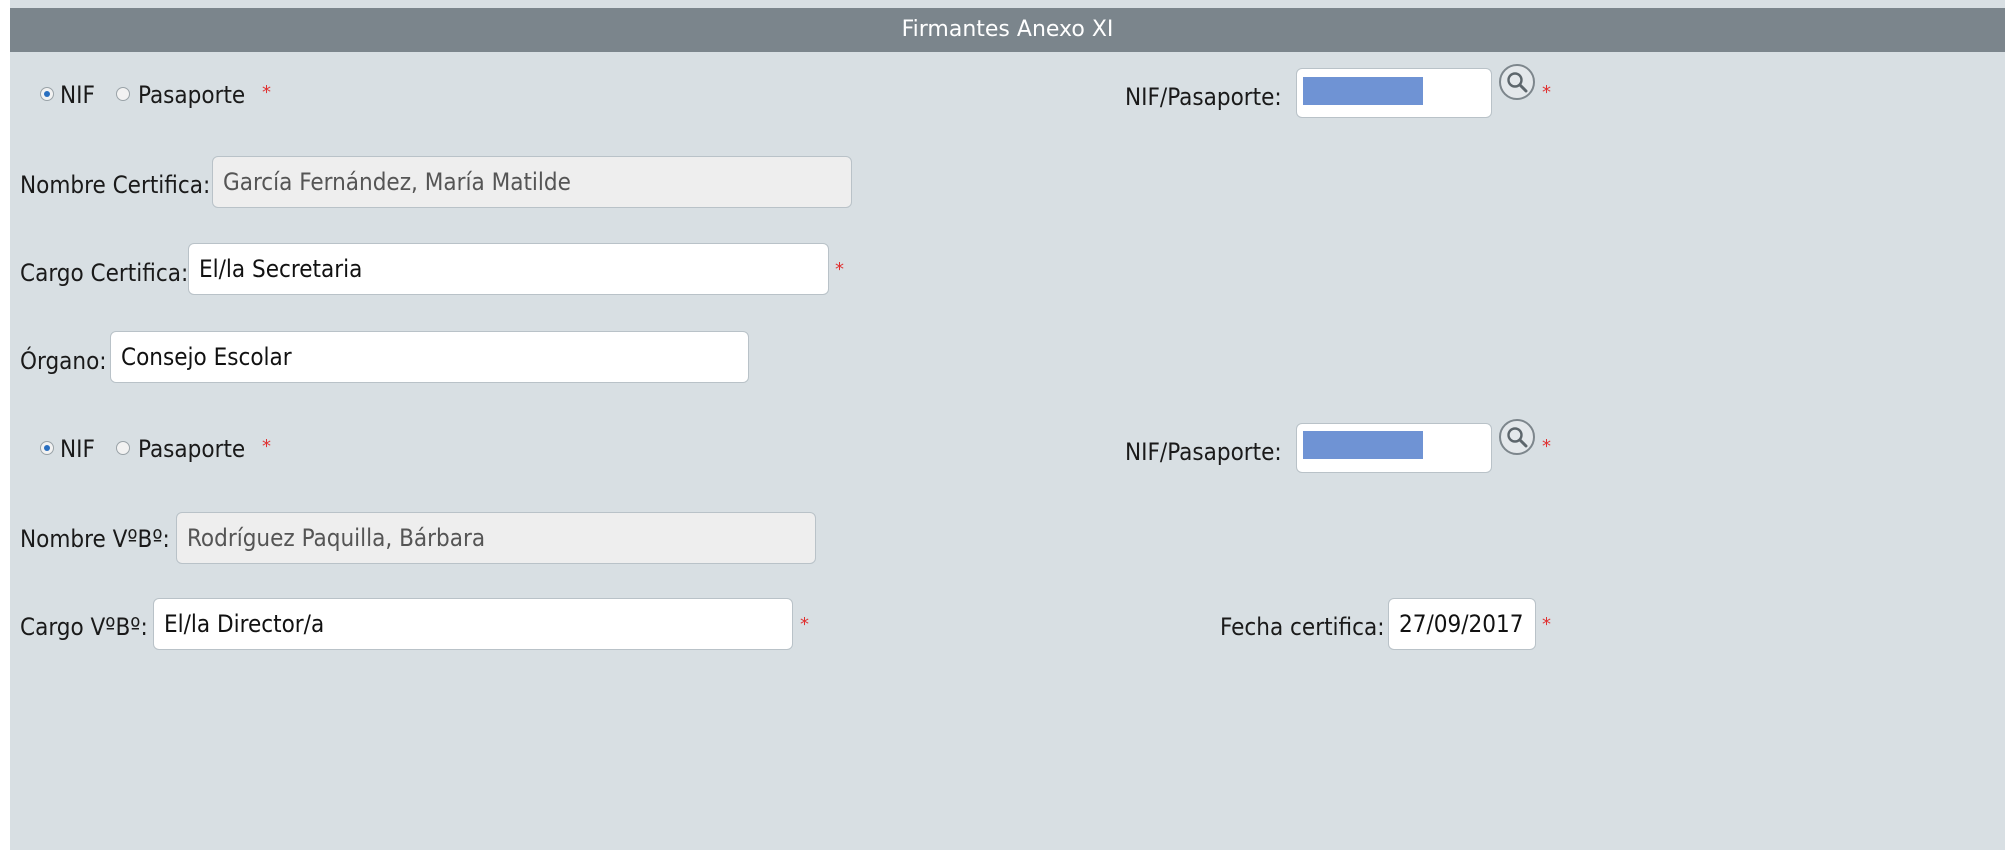 The height and width of the screenshot is (850, 2012). What do you see at coordinates (281, 269) in the screenshot?
I see `cargo-certifica-value: El/la Secretaria` at bounding box center [281, 269].